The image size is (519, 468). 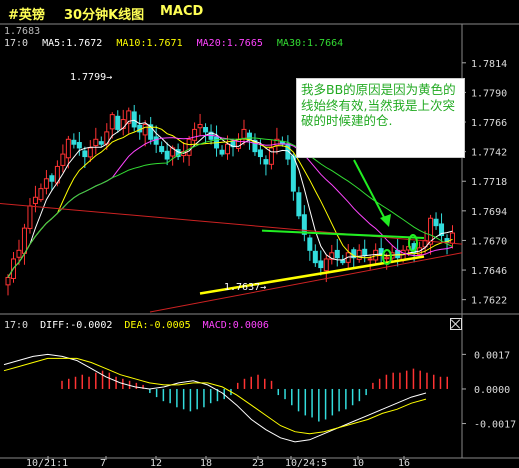 What do you see at coordinates (489, 123) in the screenshot?
I see `price-tick-label: 1.7766` at bounding box center [489, 123].